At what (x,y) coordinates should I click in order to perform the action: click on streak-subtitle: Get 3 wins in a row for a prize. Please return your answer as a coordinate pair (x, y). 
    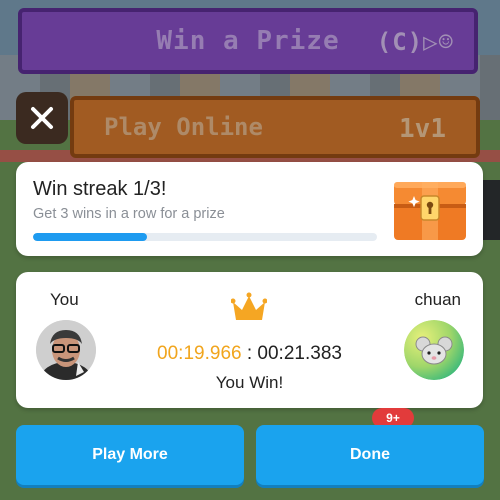
    Looking at the image, I should click on (129, 214).